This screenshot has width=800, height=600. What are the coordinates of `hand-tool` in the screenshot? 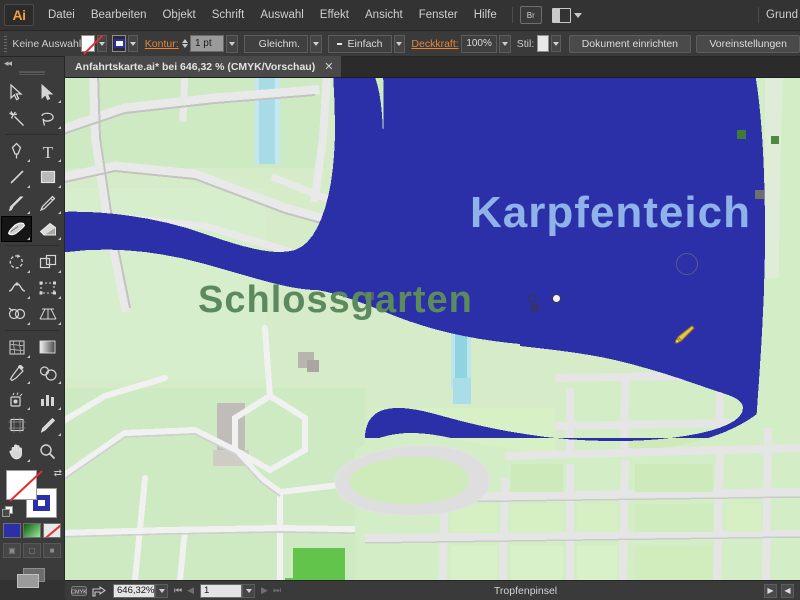 It's located at (16, 451).